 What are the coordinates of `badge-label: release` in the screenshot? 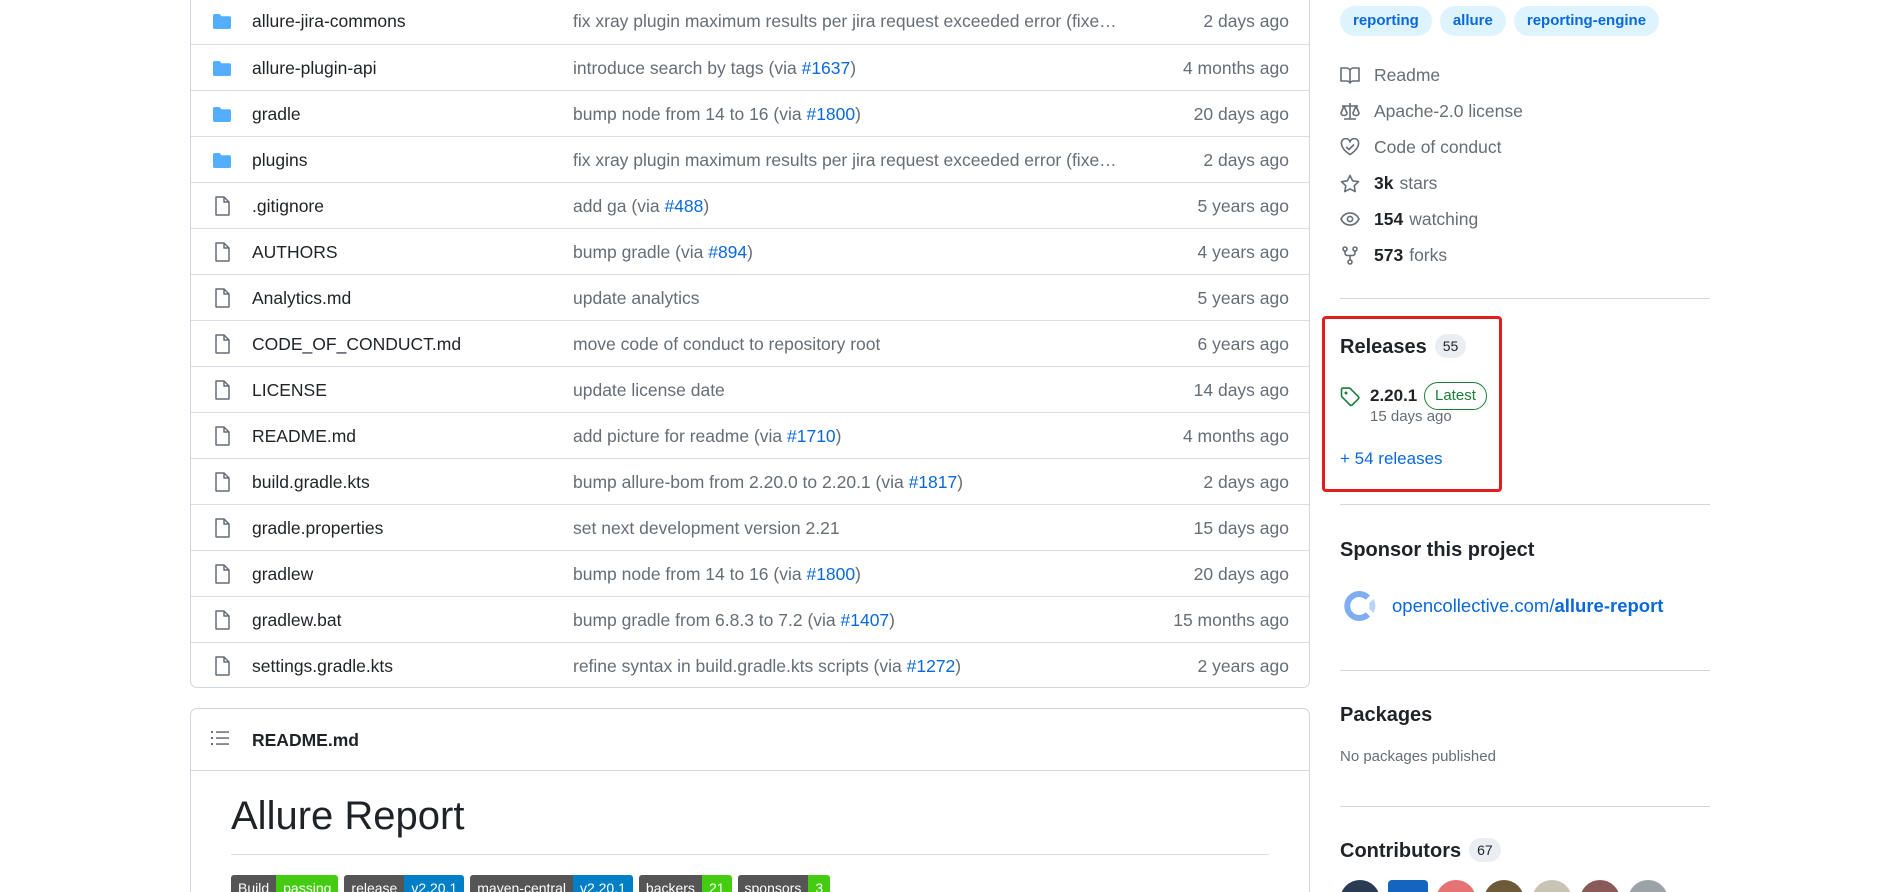 It's located at (374, 883).